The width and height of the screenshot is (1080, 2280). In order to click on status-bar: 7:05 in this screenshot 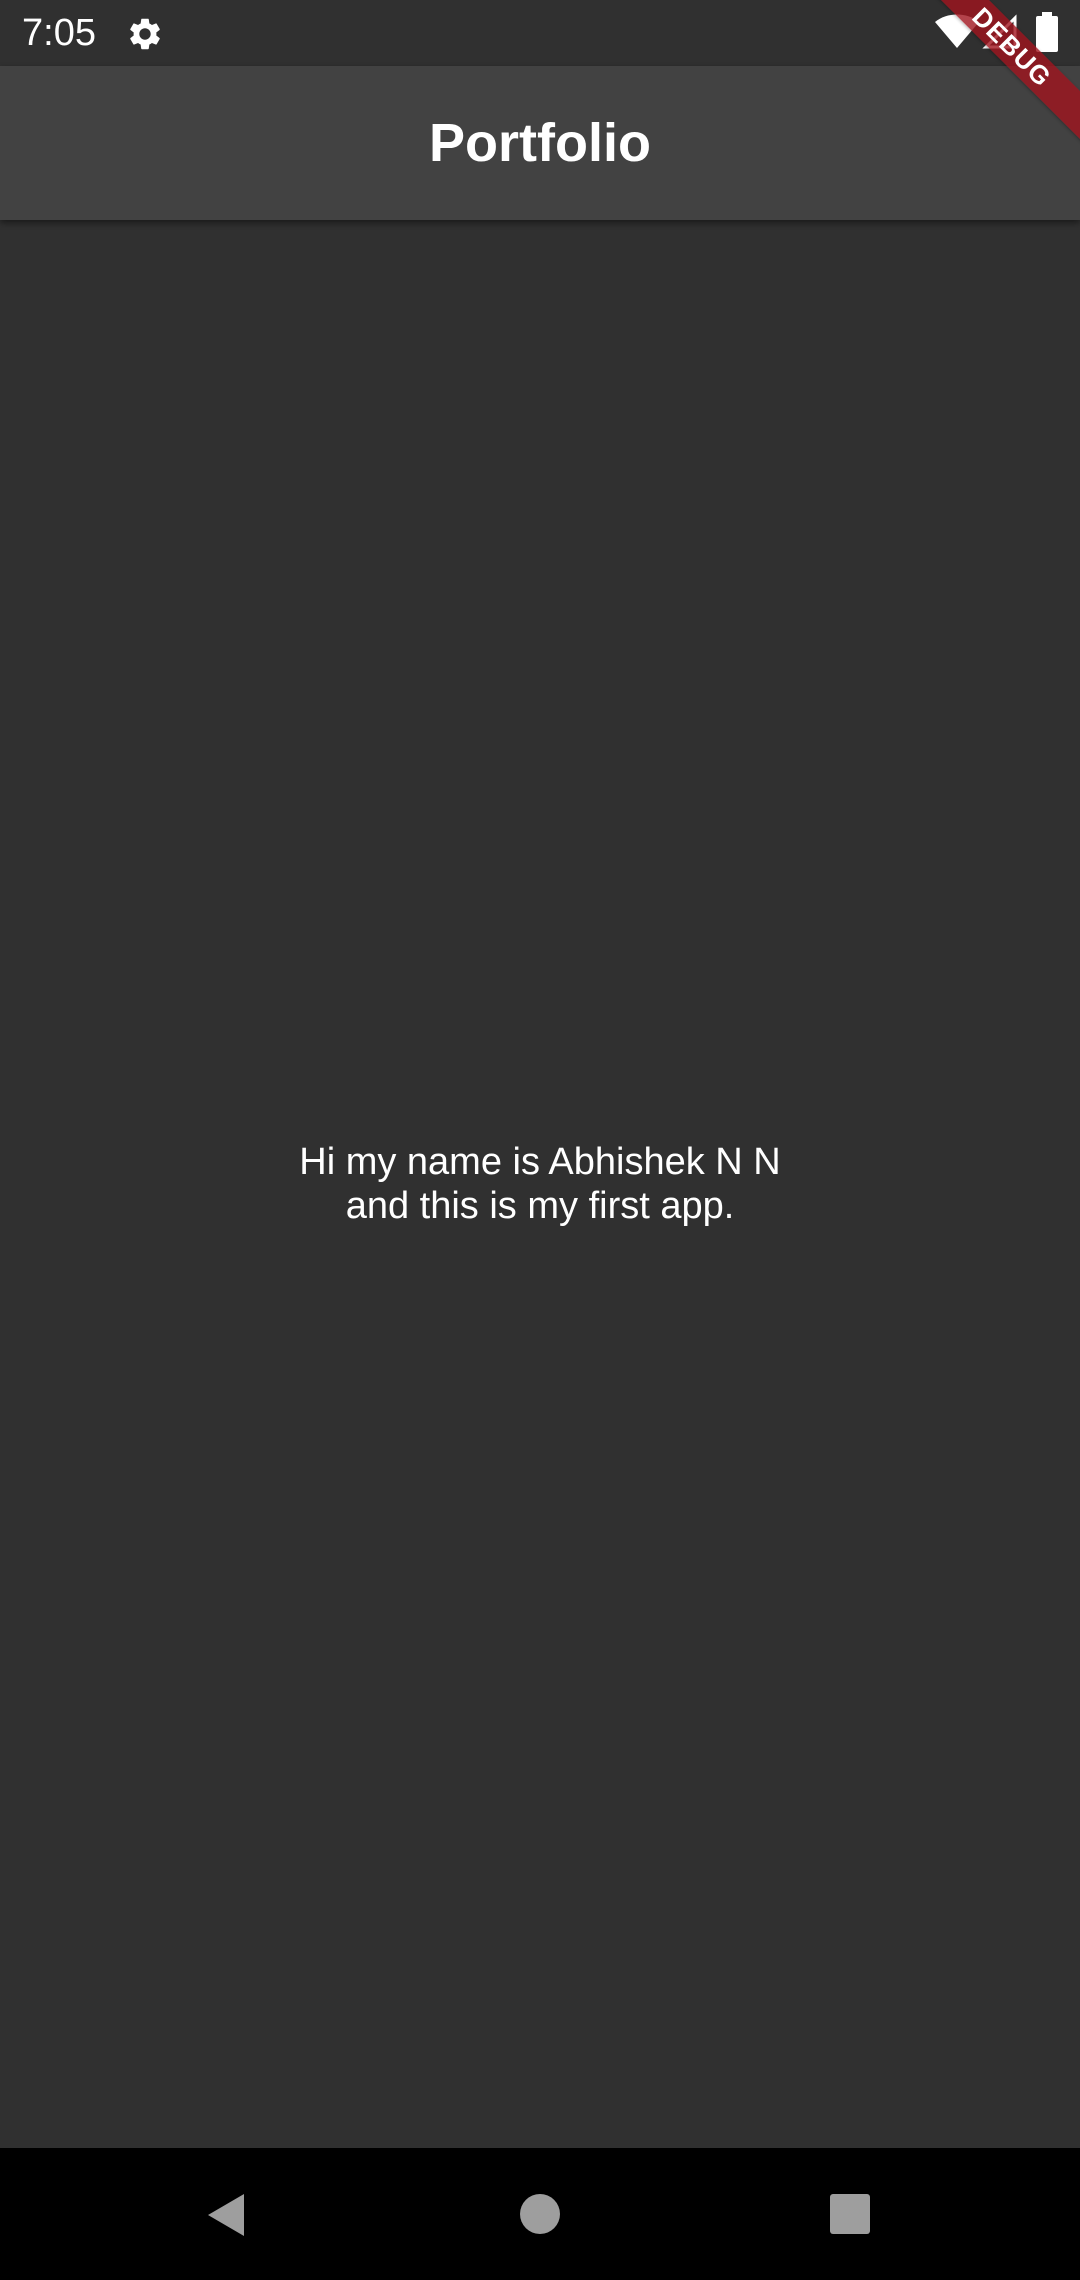, I will do `click(540, 33)`.